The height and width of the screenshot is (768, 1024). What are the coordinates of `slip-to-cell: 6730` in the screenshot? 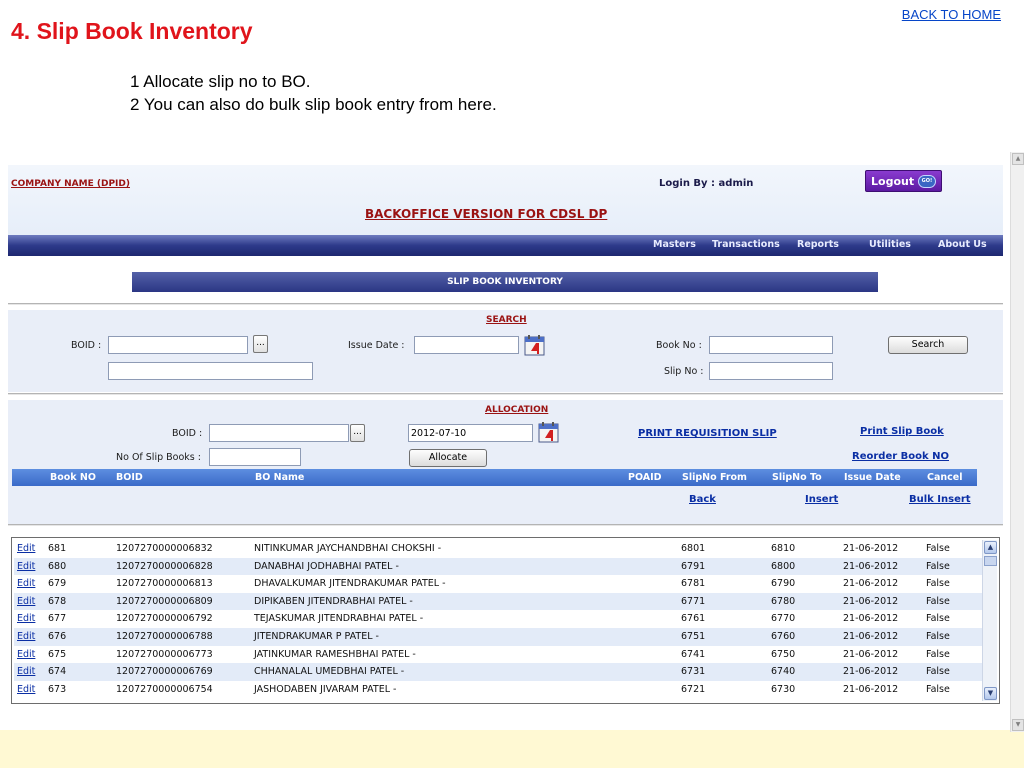 It's located at (783, 689).